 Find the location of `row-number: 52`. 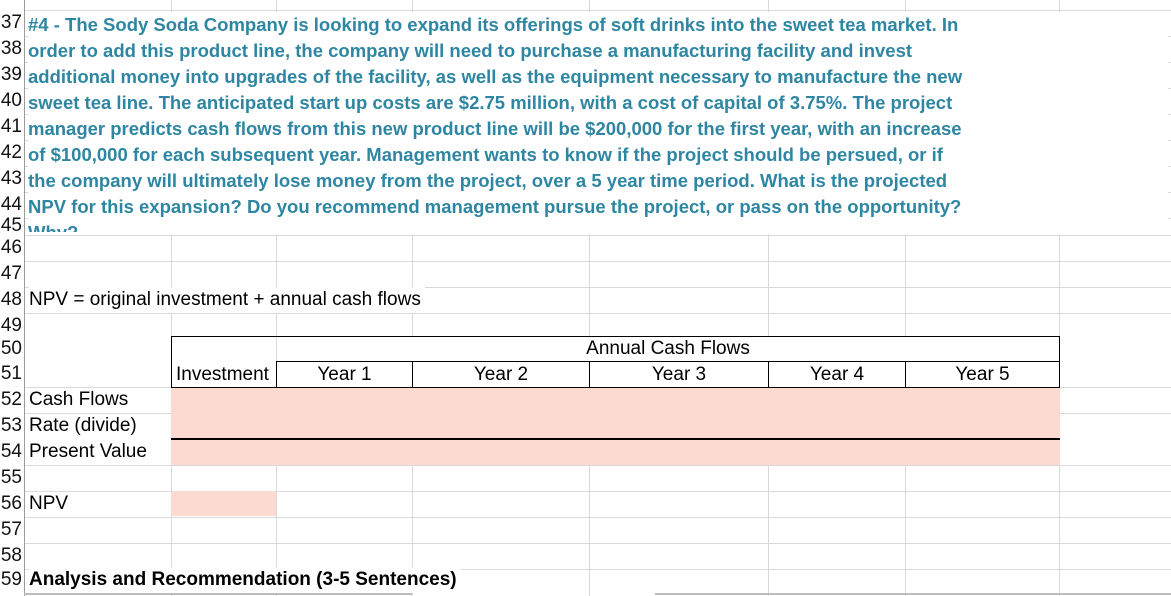

row-number: 52 is located at coordinates (11, 400).